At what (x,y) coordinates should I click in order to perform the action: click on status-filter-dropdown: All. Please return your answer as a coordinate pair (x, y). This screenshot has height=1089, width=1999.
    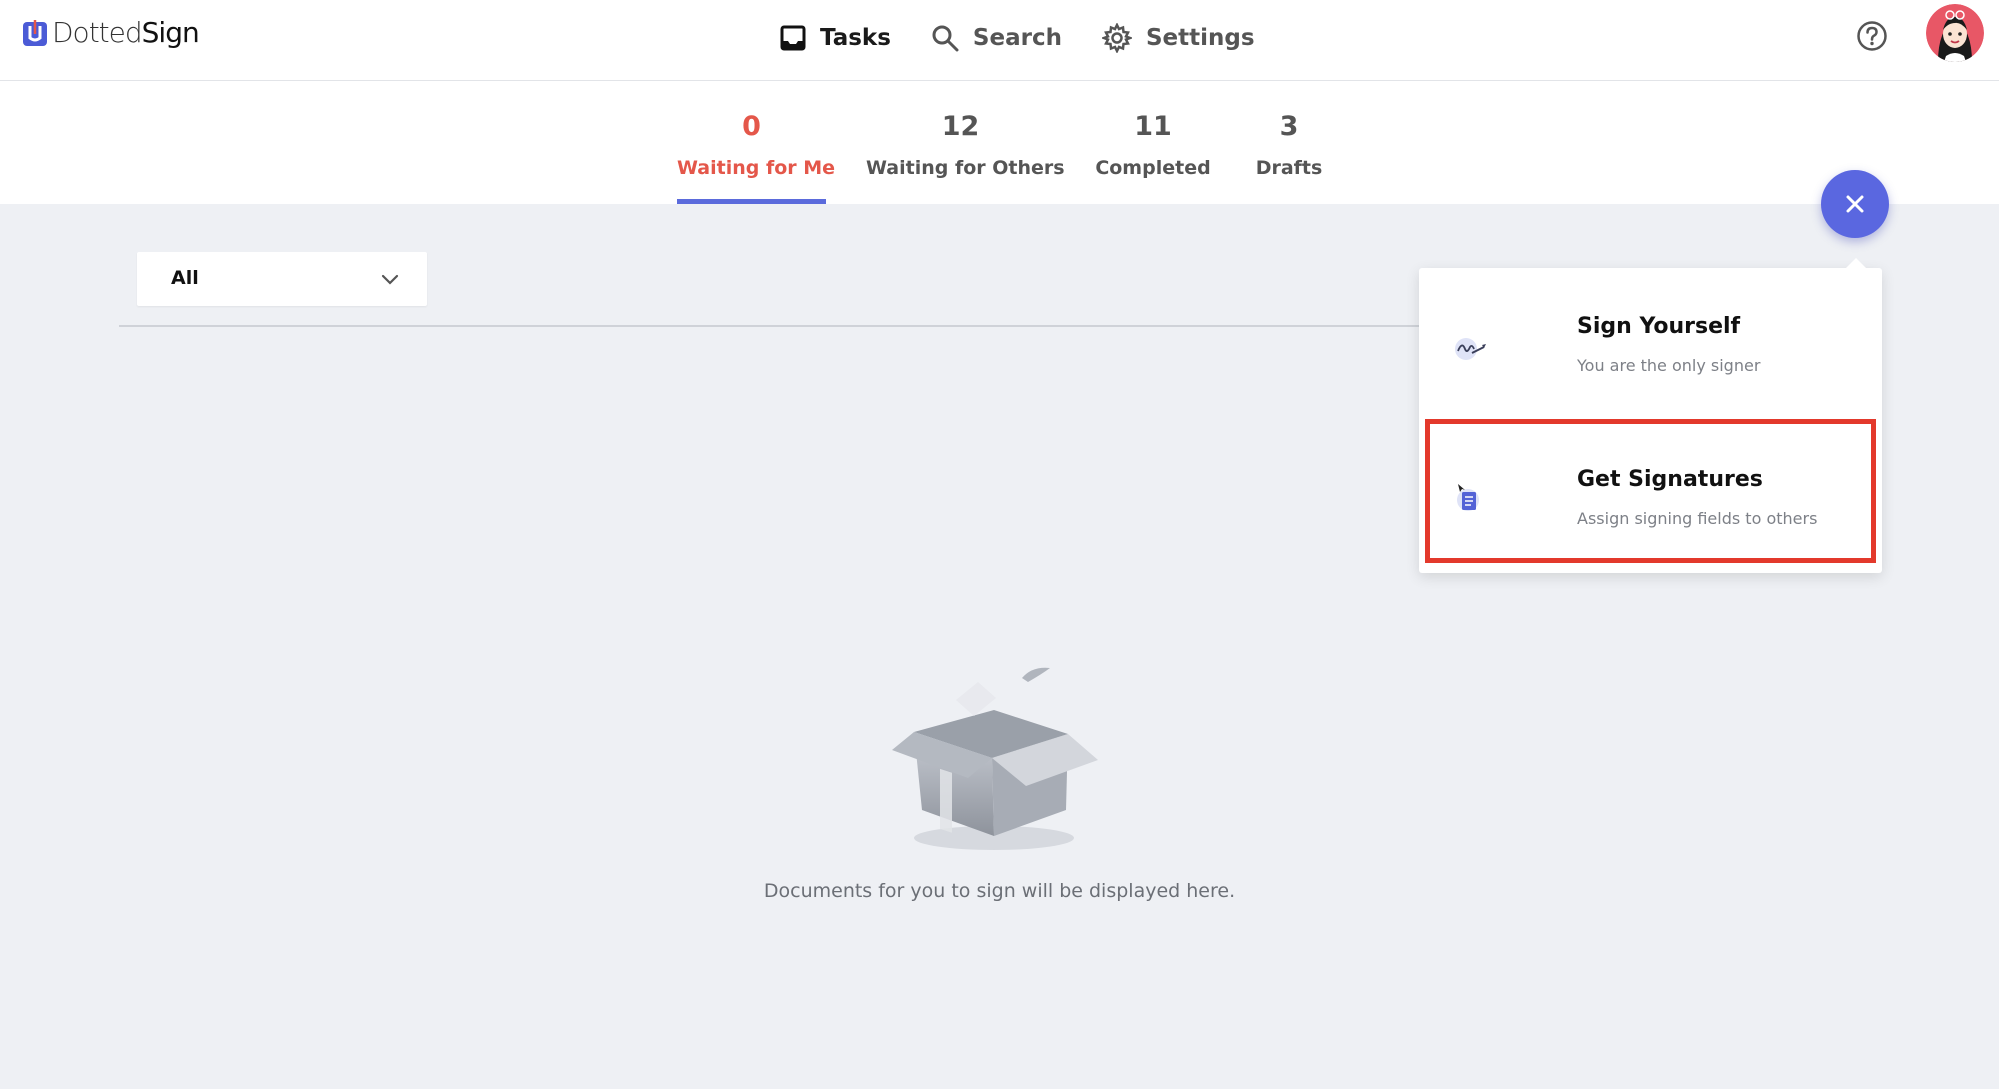
    Looking at the image, I should click on (282, 279).